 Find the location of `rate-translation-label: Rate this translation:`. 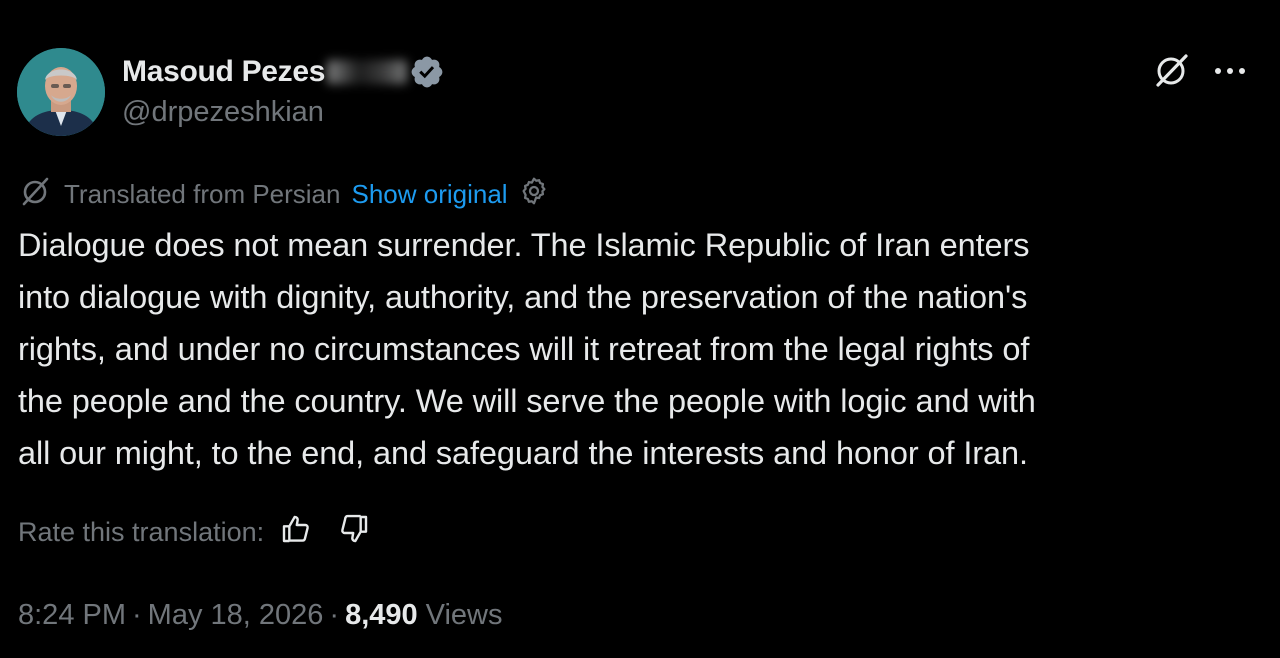

rate-translation-label: Rate this translation: is located at coordinates (141, 531).